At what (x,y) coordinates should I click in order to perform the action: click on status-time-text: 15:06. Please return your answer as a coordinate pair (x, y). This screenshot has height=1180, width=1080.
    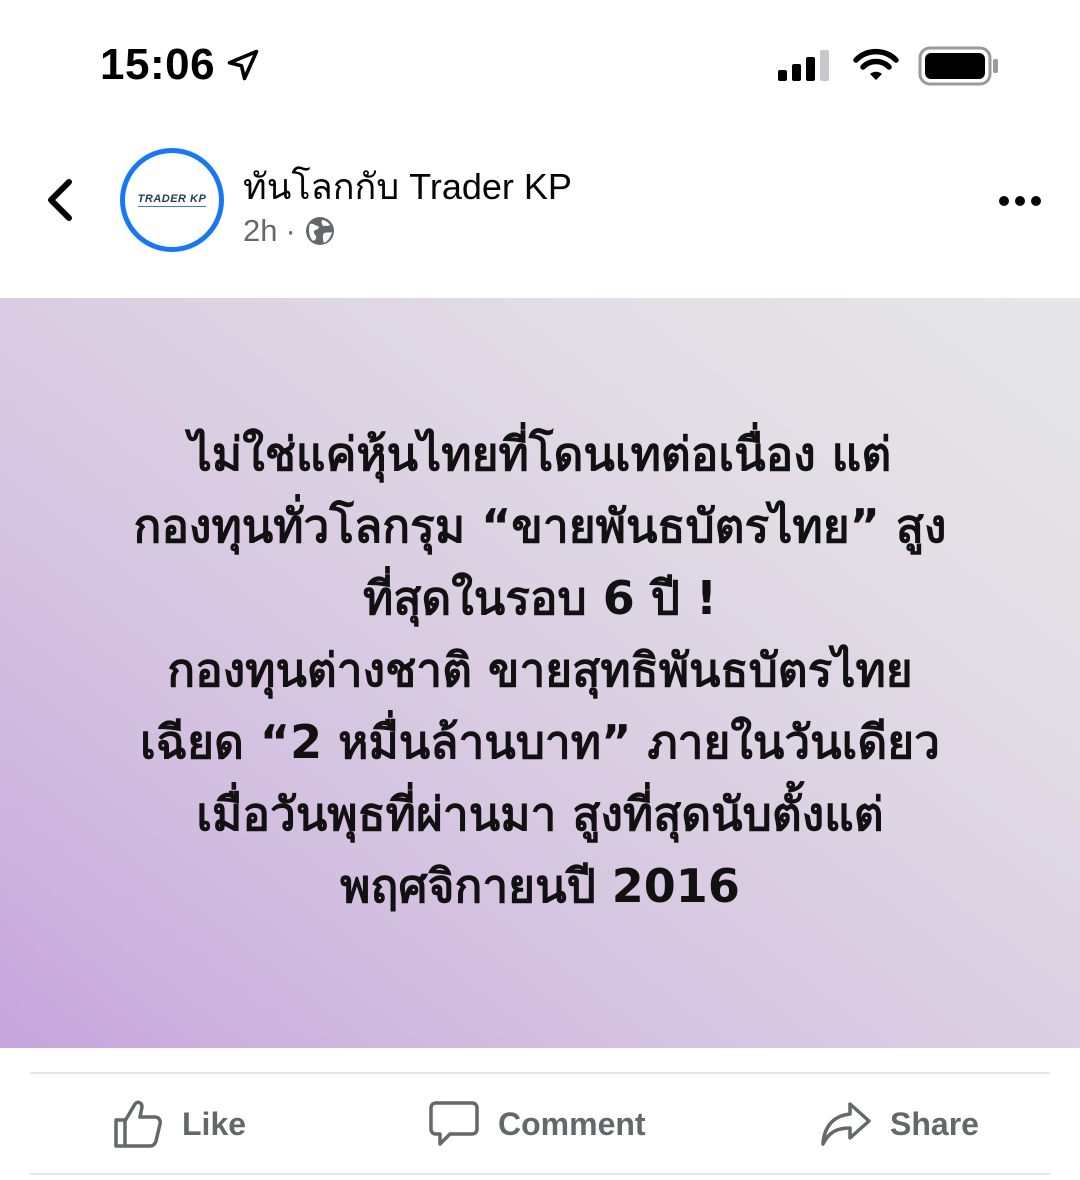
    Looking at the image, I should click on (158, 64).